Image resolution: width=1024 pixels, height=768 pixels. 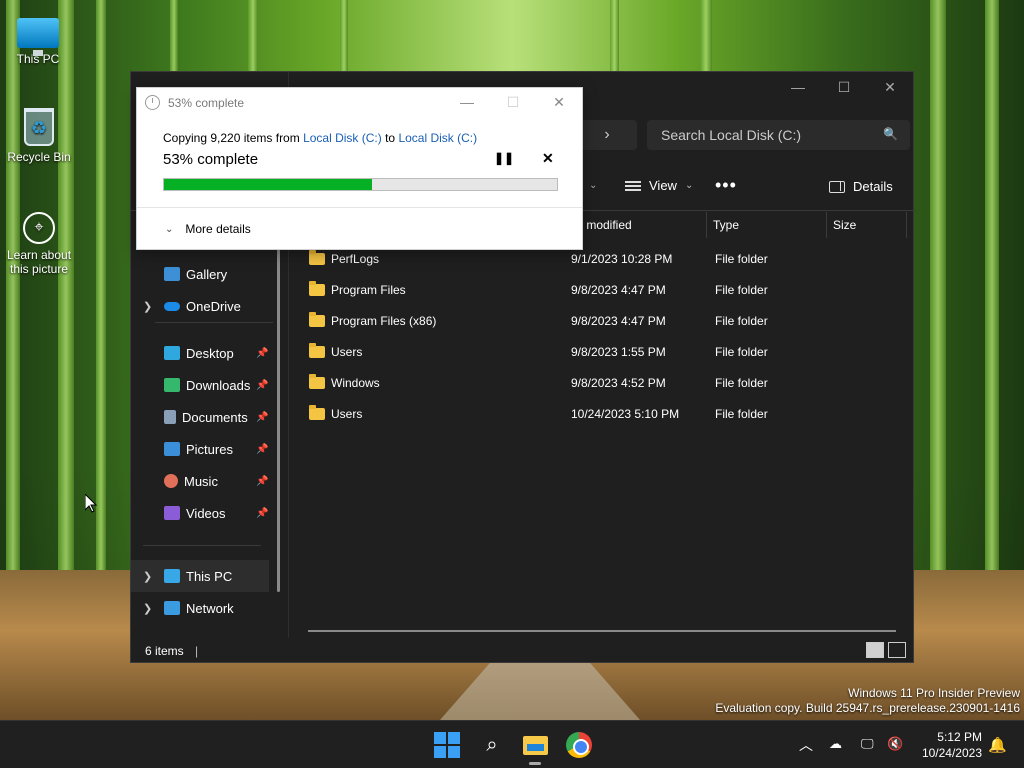 I want to click on sort-chevron-down-icon: ⌄, so click(x=593, y=185).